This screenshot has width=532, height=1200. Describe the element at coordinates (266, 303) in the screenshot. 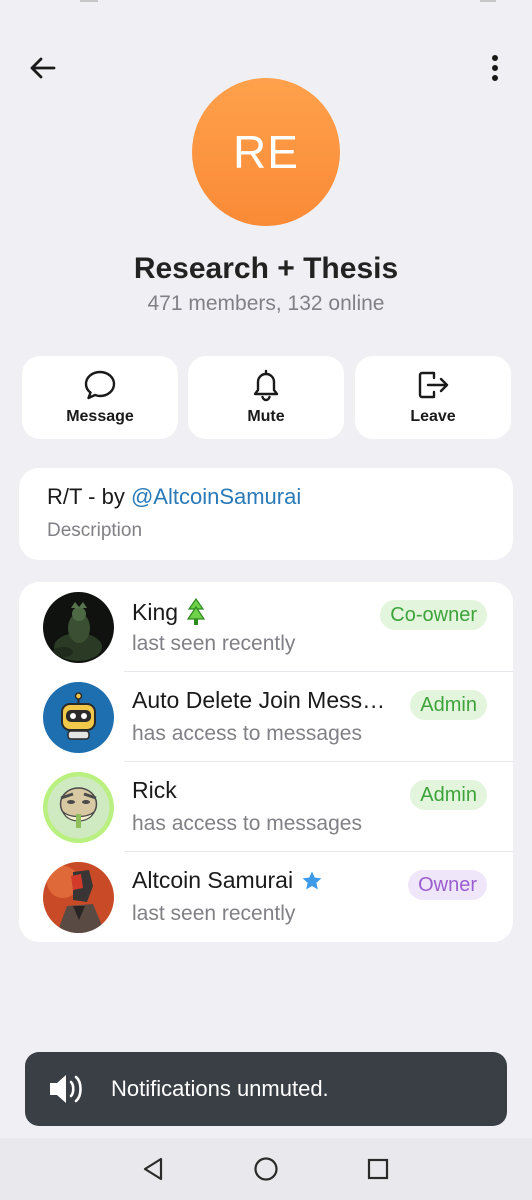

I see `group-member-count: 471 members, 132 online` at that location.